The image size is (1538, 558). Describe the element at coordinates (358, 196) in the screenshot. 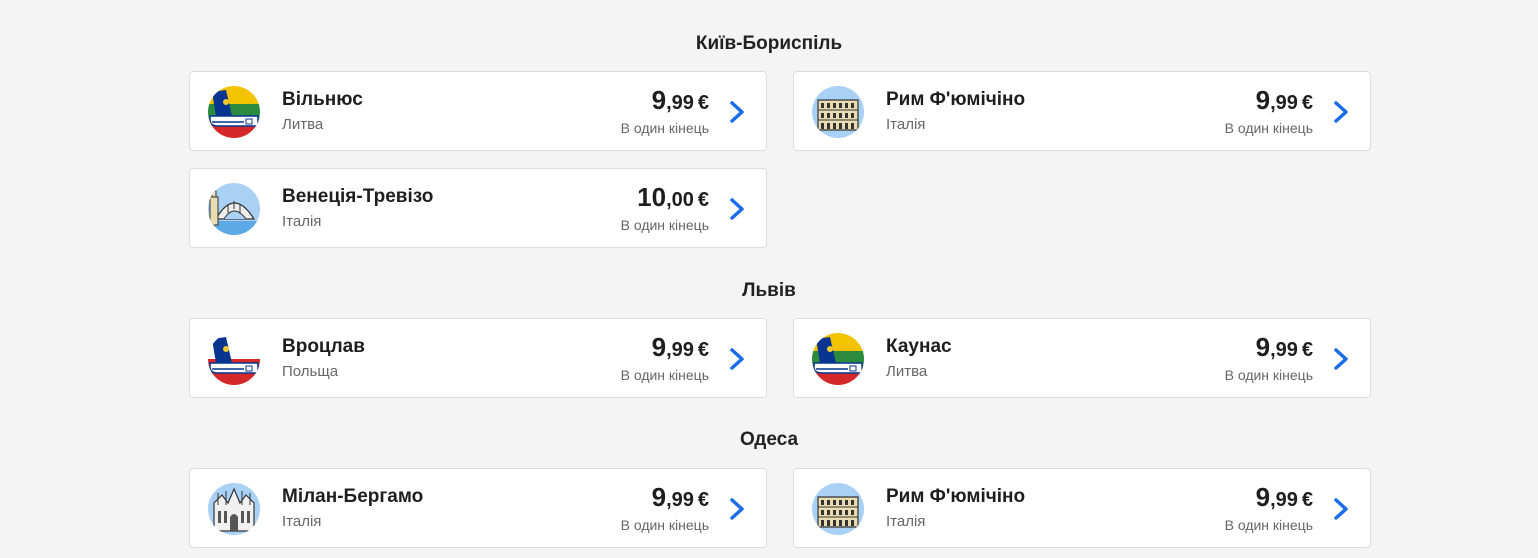

I see `destination-city: Венеція-Тревізо` at that location.